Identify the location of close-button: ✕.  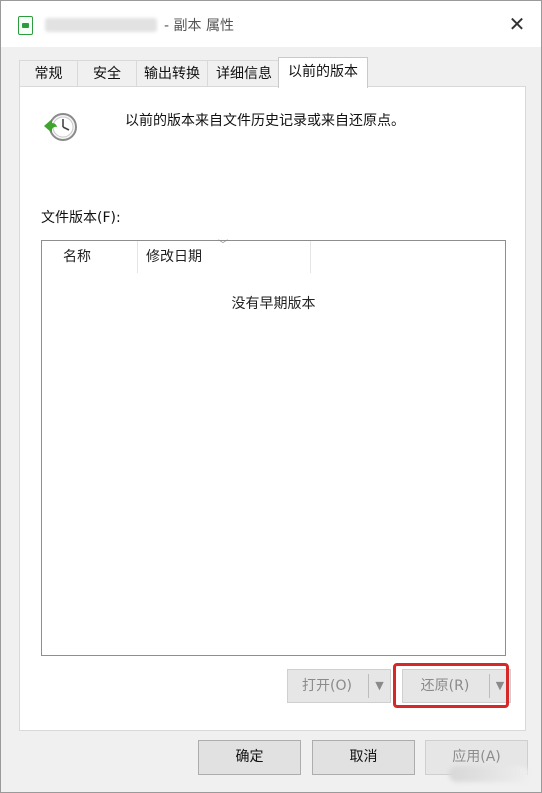
(517, 24).